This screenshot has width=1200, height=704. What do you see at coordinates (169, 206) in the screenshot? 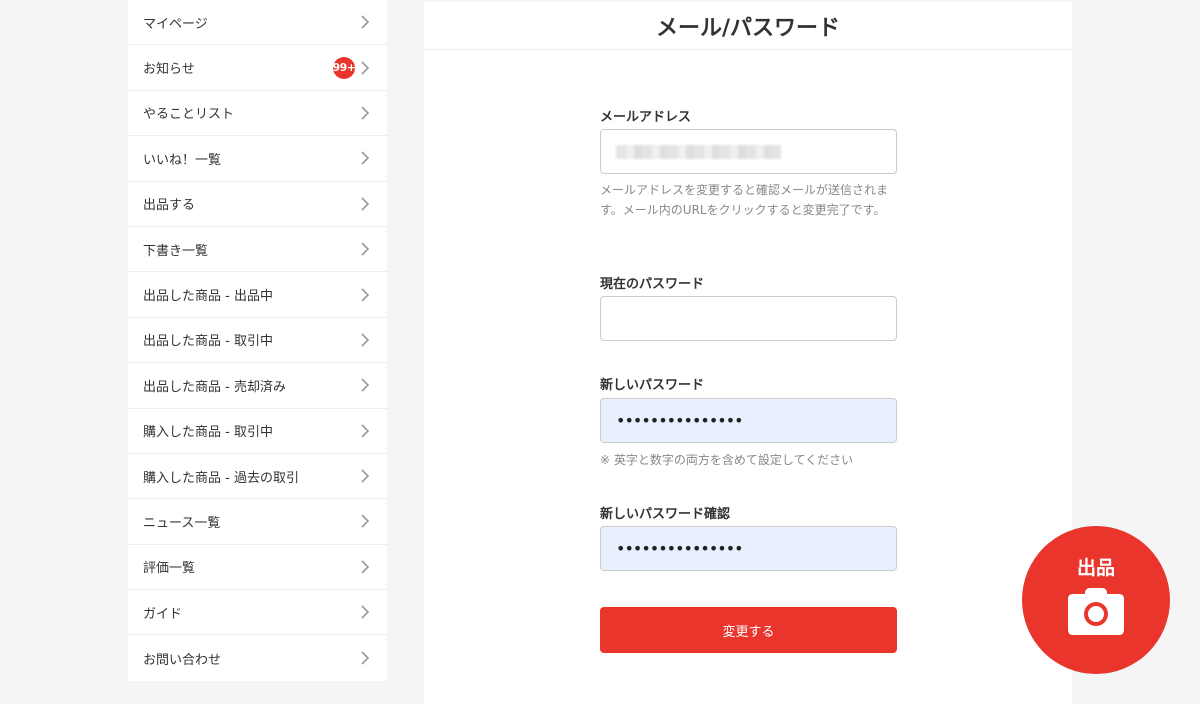
I see `sidebar-item-label: 出品する` at bounding box center [169, 206].